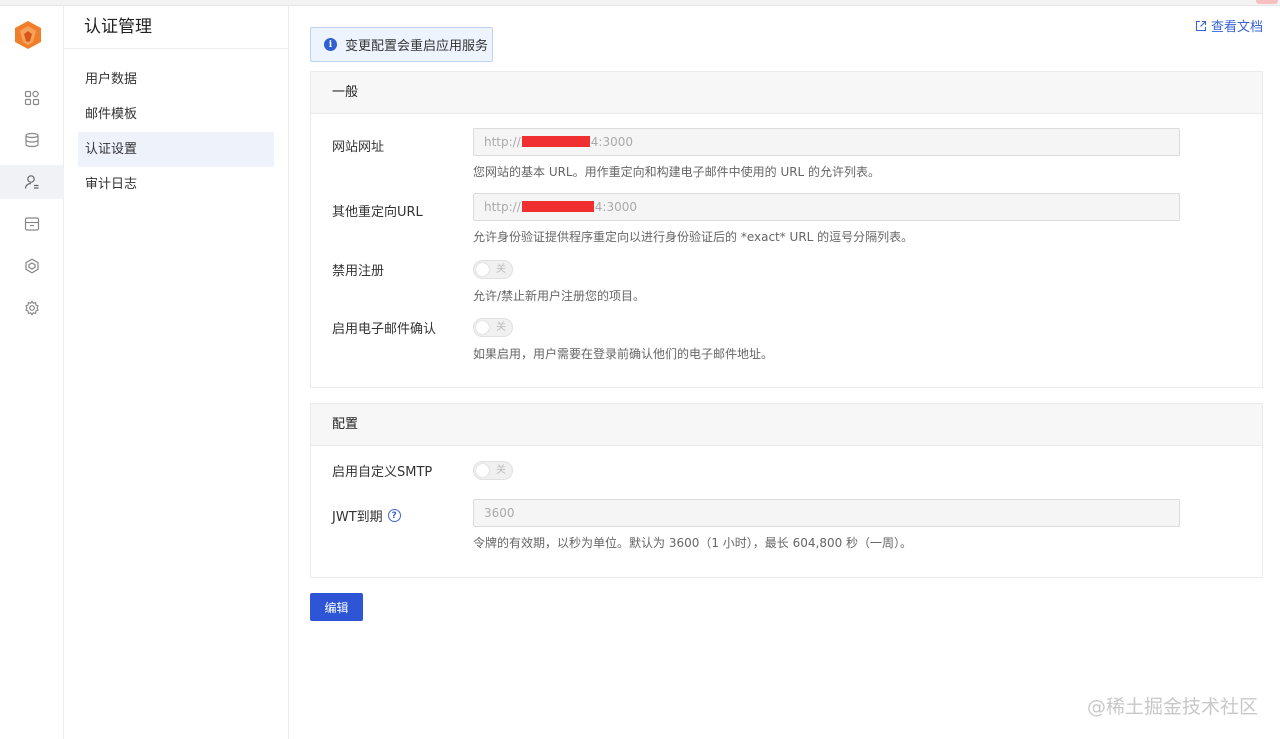 The height and width of the screenshot is (739, 1280). Describe the element at coordinates (493, 269) in the screenshot. I see `disable-signup-toggle: 关` at that location.